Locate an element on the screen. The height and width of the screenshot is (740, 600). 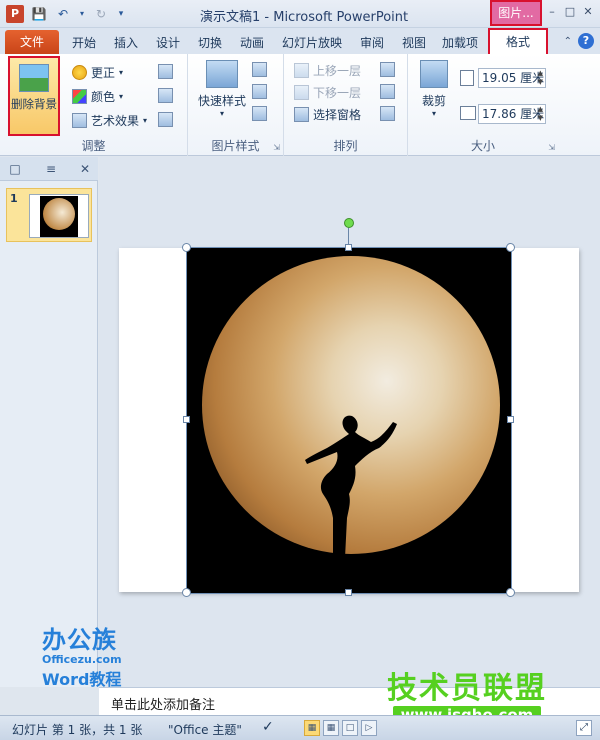
ribbon-tabs: 文件 开始 插入 设计 切换 动画 幻灯片放映 审阅 视图 加载项 格式 ⌃ ? is located at coordinates (300, 42).